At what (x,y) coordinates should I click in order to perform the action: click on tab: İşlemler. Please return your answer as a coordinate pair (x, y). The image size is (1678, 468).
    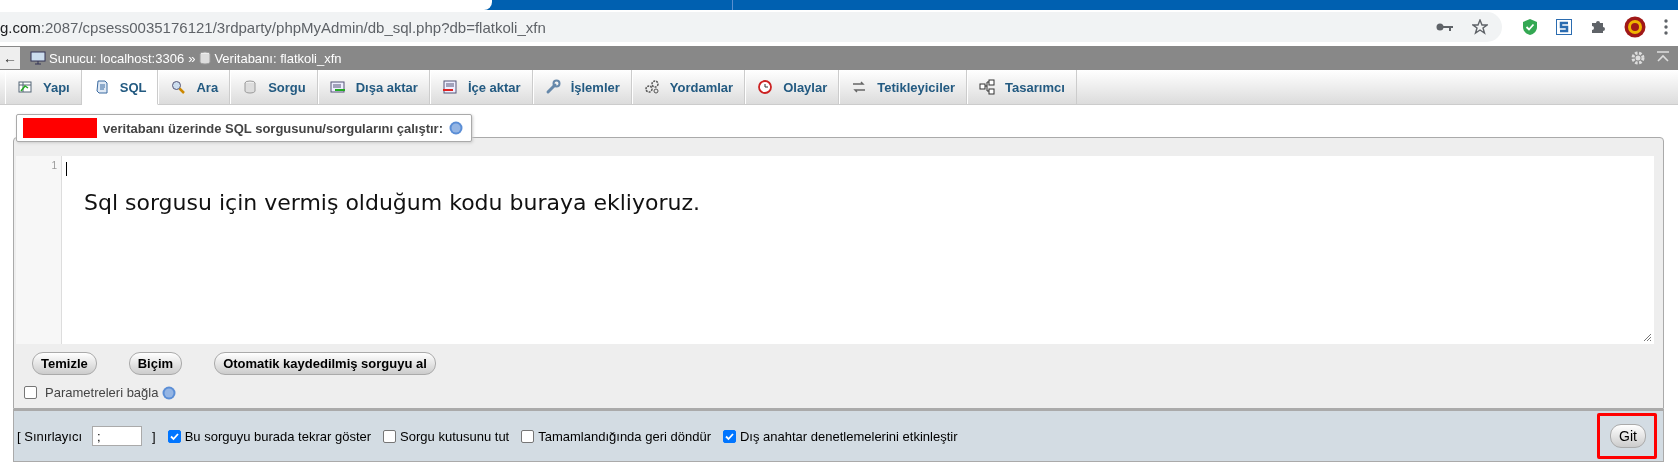
    Looking at the image, I should click on (582, 87).